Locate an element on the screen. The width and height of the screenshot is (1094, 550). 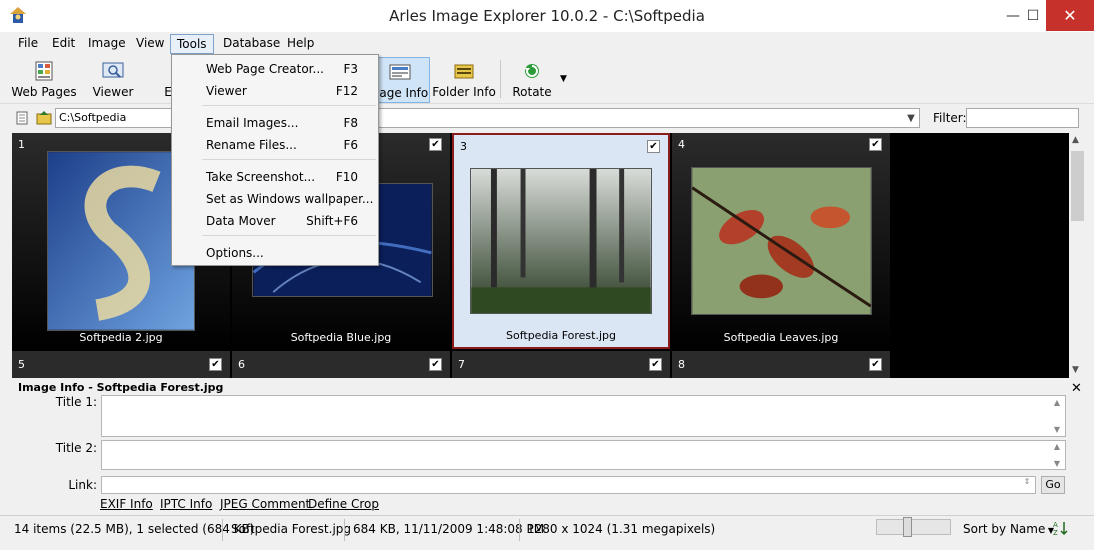
thumbnail-number: 5 is located at coordinates (21, 364).